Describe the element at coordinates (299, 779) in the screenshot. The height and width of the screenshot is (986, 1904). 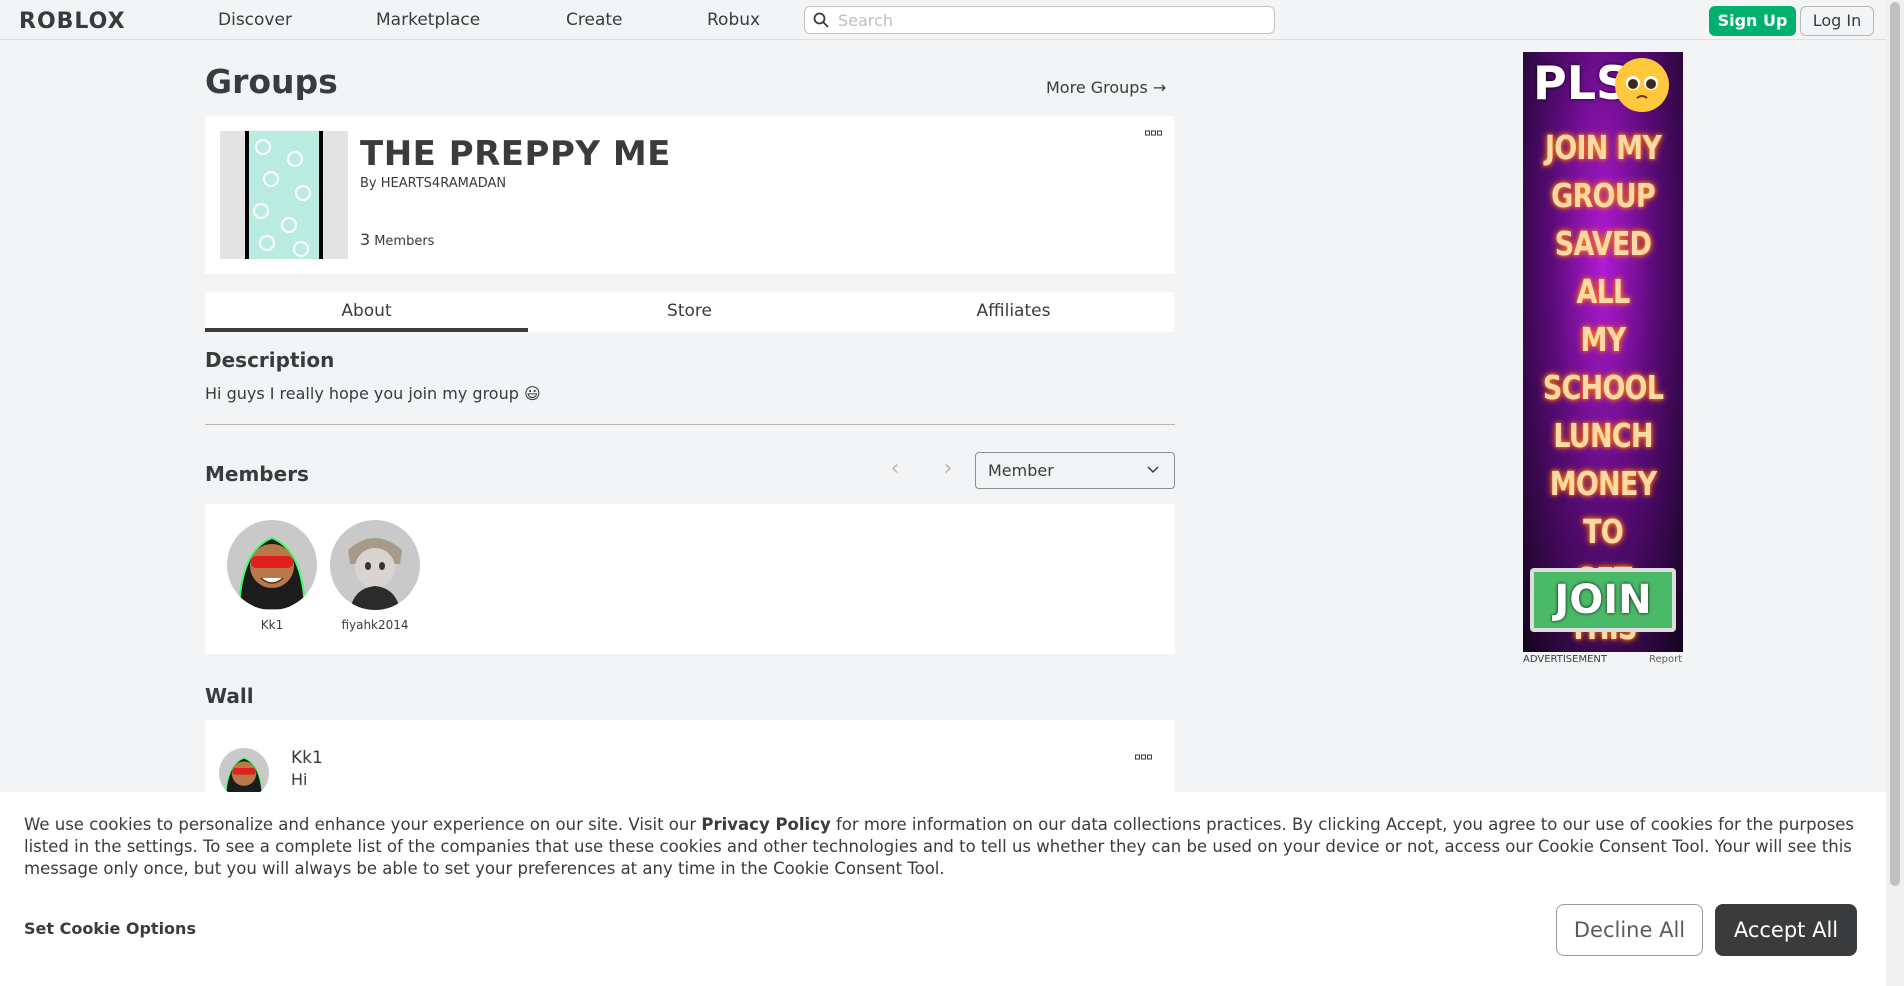
I see `wall-post-text: Hi` at that location.